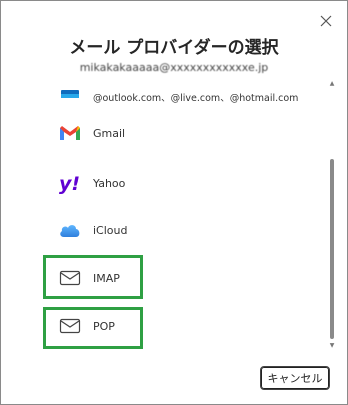 The width and height of the screenshot is (348, 405). What do you see at coordinates (109, 183) in the screenshot?
I see `provider-label: Yahoo` at bounding box center [109, 183].